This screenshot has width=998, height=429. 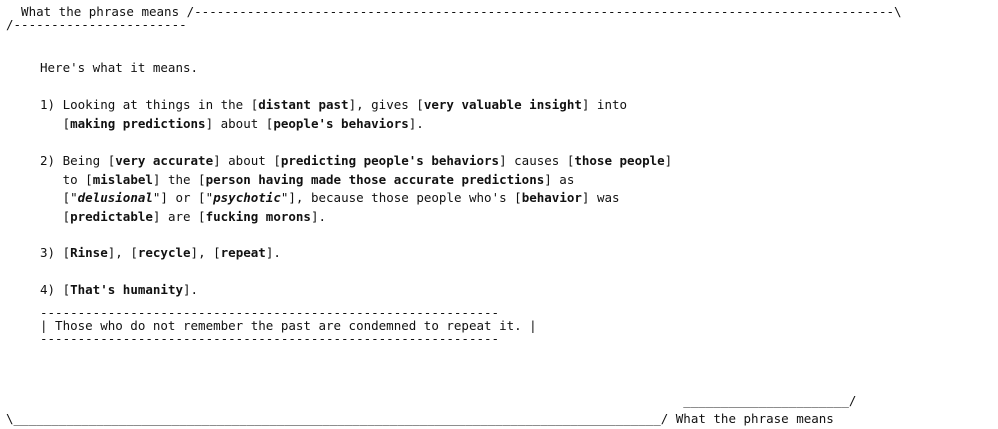 I want to click on item-text-segment: That's humanity, so click(x=126, y=289).